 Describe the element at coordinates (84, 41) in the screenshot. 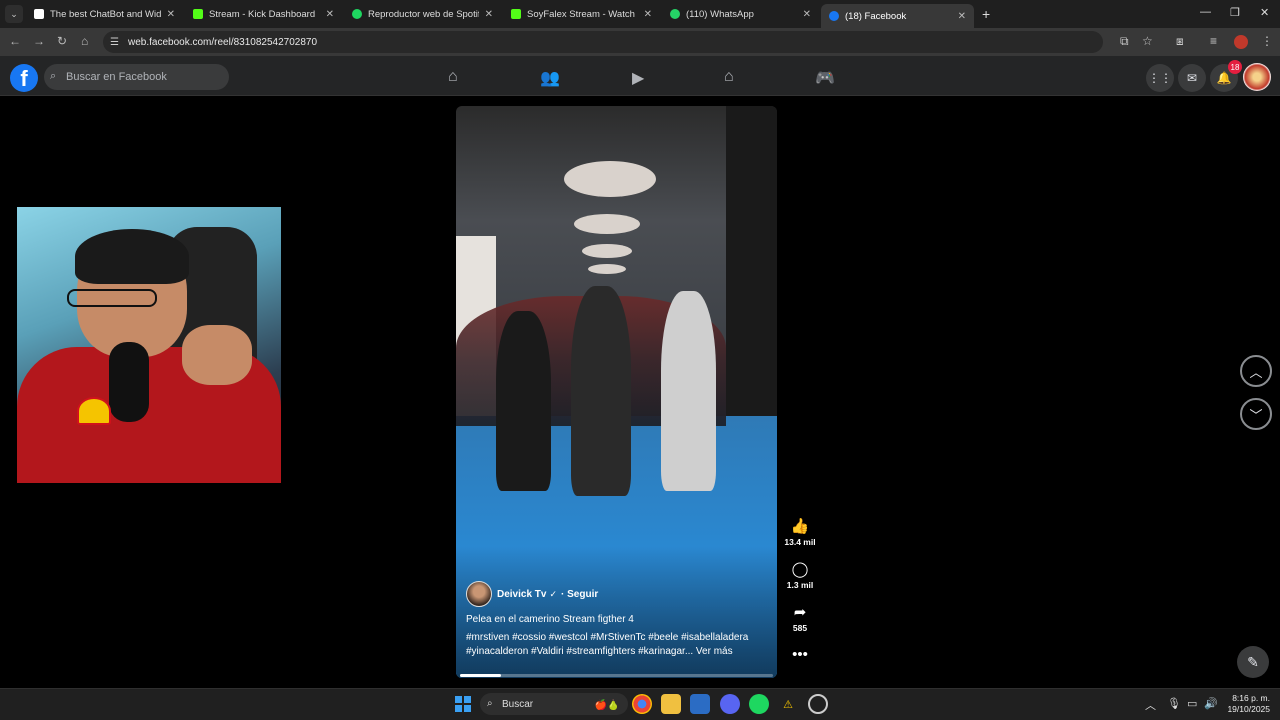

I see `home-browser-icon: ⌂` at that location.